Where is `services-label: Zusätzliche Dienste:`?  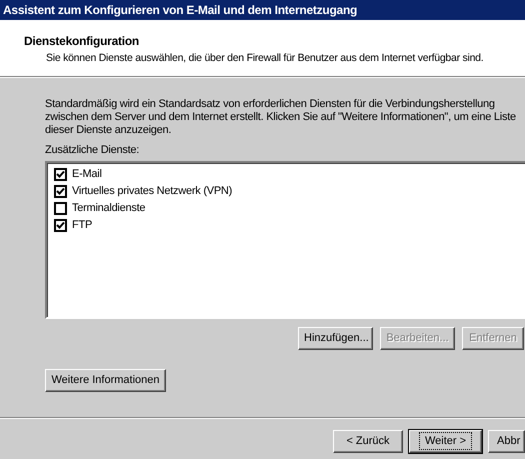 services-label: Zusätzliche Dienste: is located at coordinates (92, 150).